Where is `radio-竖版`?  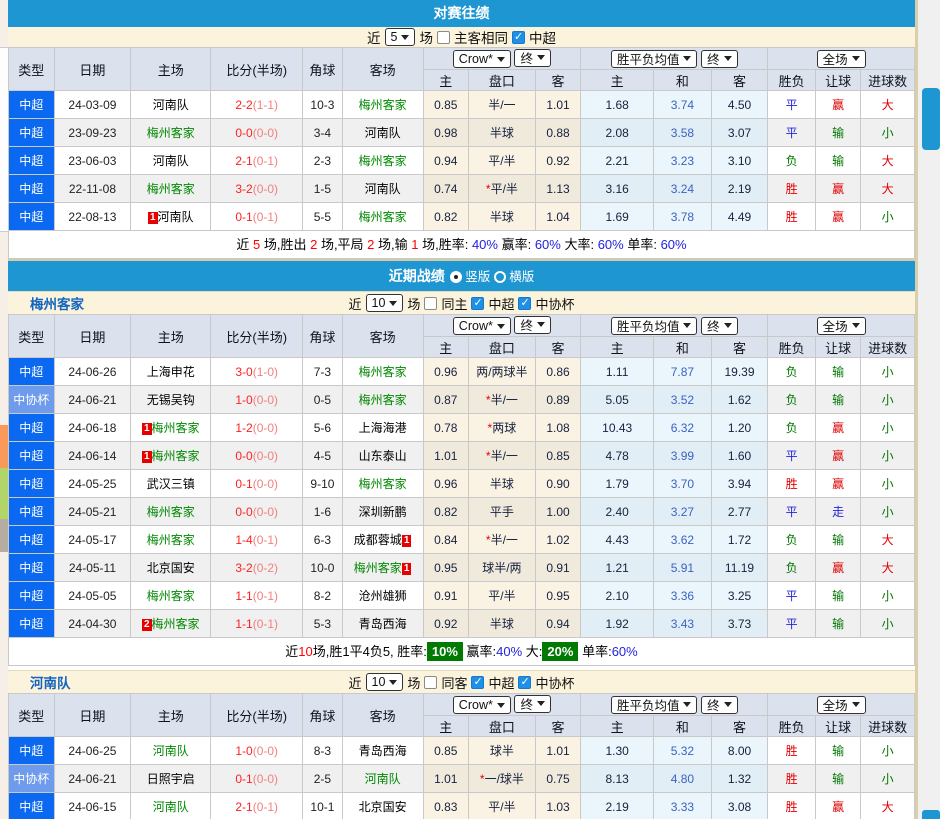 radio-竖版 is located at coordinates (455, 276).